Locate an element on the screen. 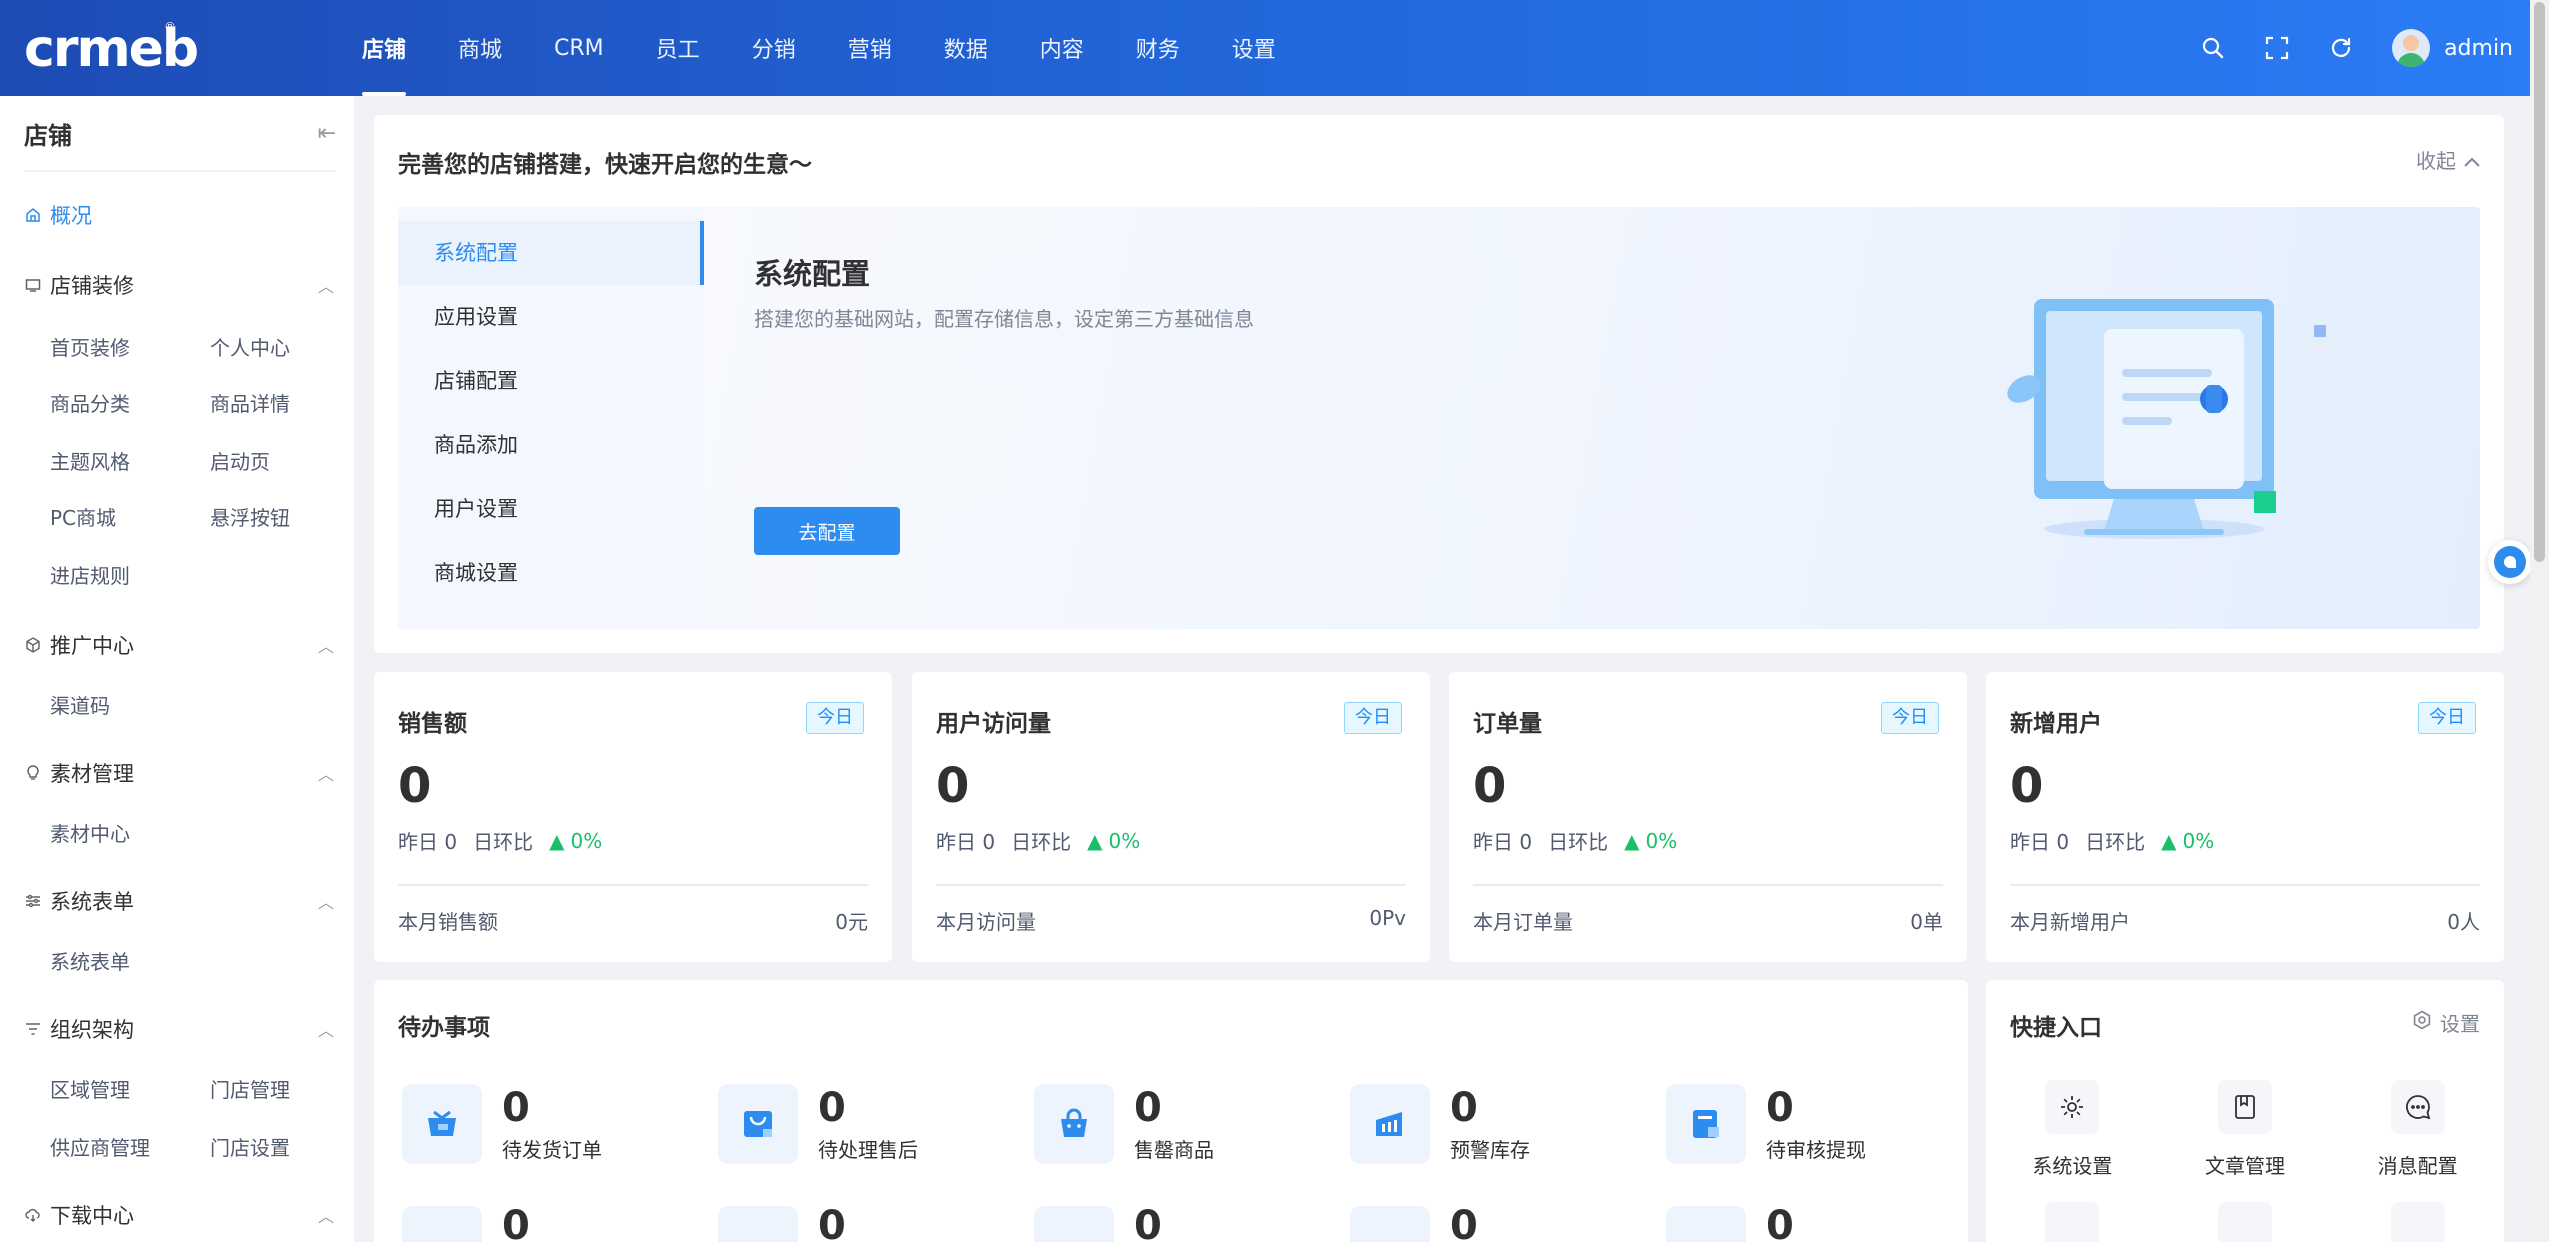 The width and height of the screenshot is (2549, 1242). home-icon is located at coordinates (33, 215).